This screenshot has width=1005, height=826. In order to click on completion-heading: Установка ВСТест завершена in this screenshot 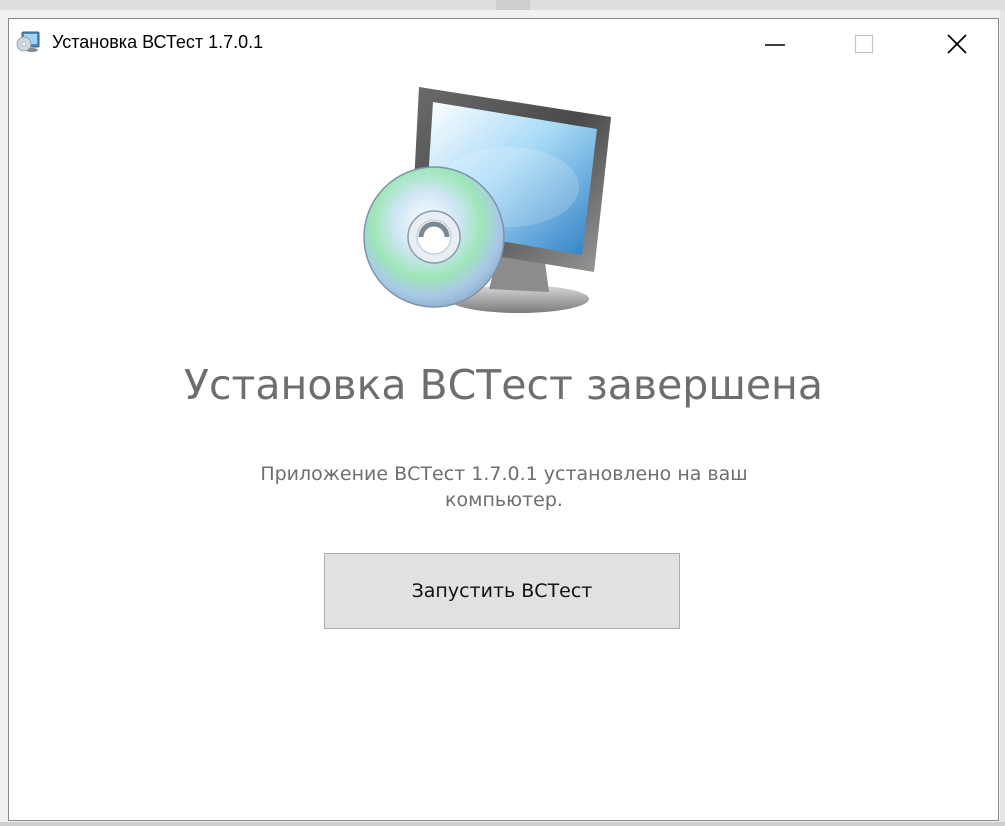, I will do `click(503, 385)`.